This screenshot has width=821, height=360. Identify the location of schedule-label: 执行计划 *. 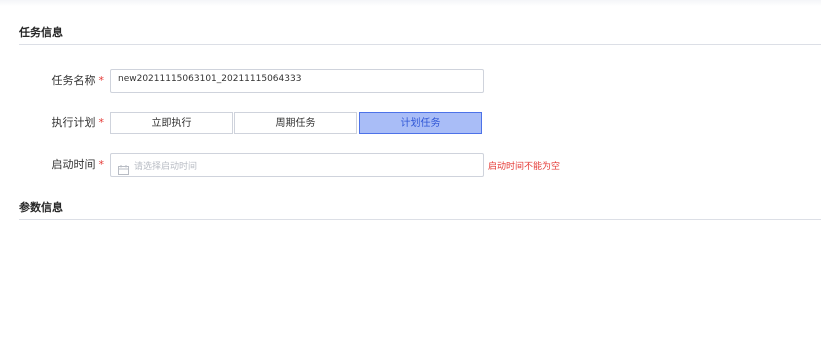
(54, 123).